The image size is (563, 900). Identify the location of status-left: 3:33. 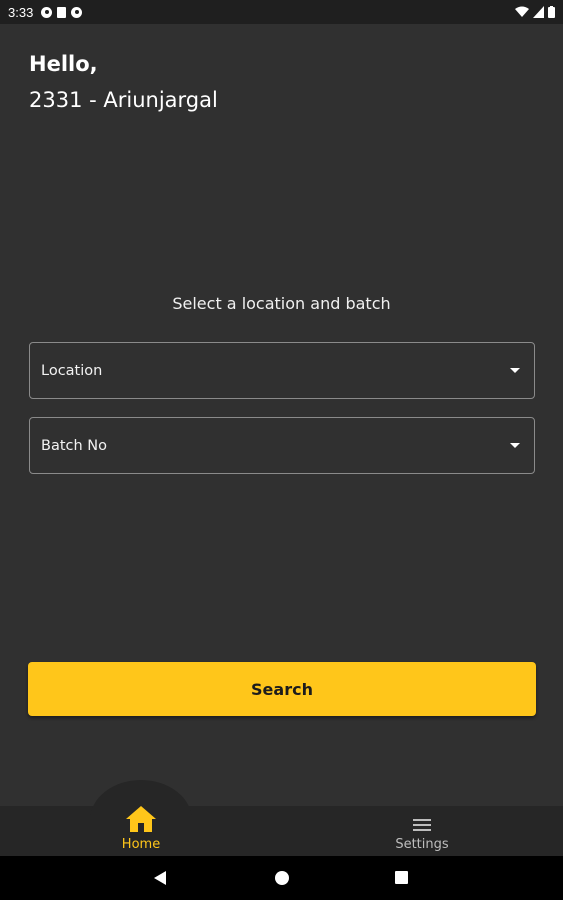
(45, 12).